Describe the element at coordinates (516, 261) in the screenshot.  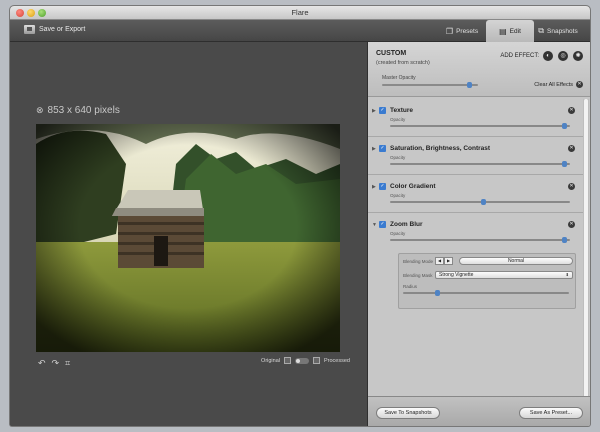
I see `blending-mode-value: Normal` at that location.